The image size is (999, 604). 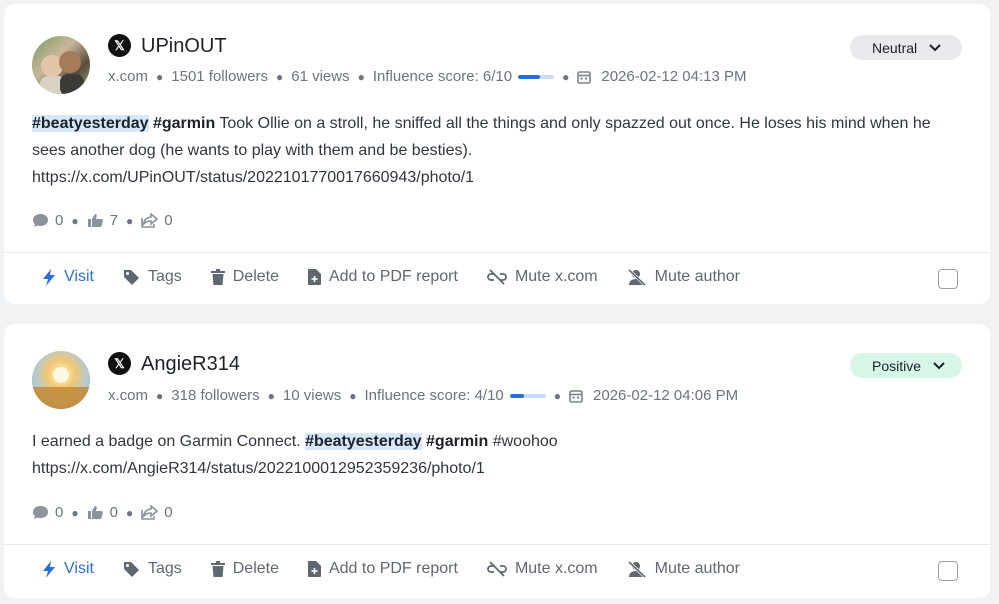 I want to click on likes-count: 7, so click(x=113, y=220).